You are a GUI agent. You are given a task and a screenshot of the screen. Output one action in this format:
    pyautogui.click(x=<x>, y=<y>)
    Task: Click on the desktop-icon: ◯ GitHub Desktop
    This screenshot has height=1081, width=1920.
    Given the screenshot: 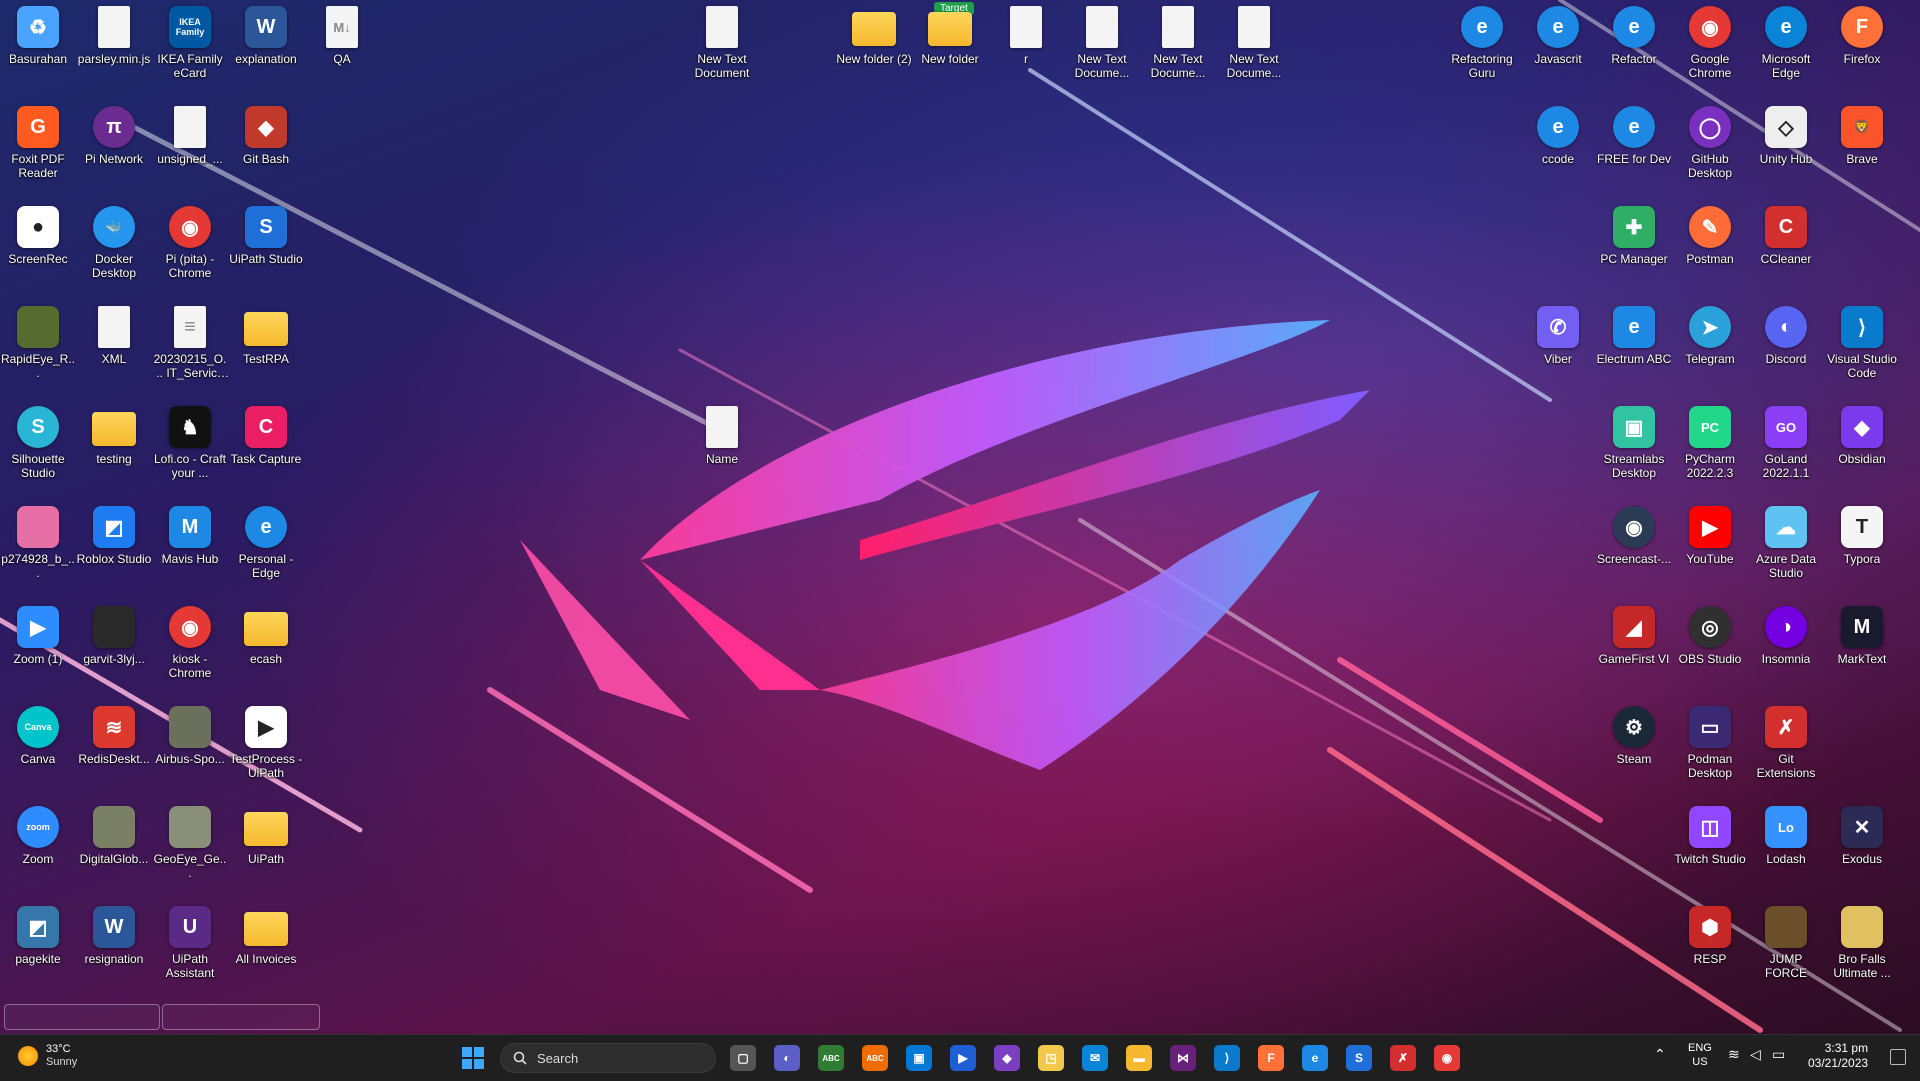 What is the action you would take?
    pyautogui.click(x=1710, y=143)
    